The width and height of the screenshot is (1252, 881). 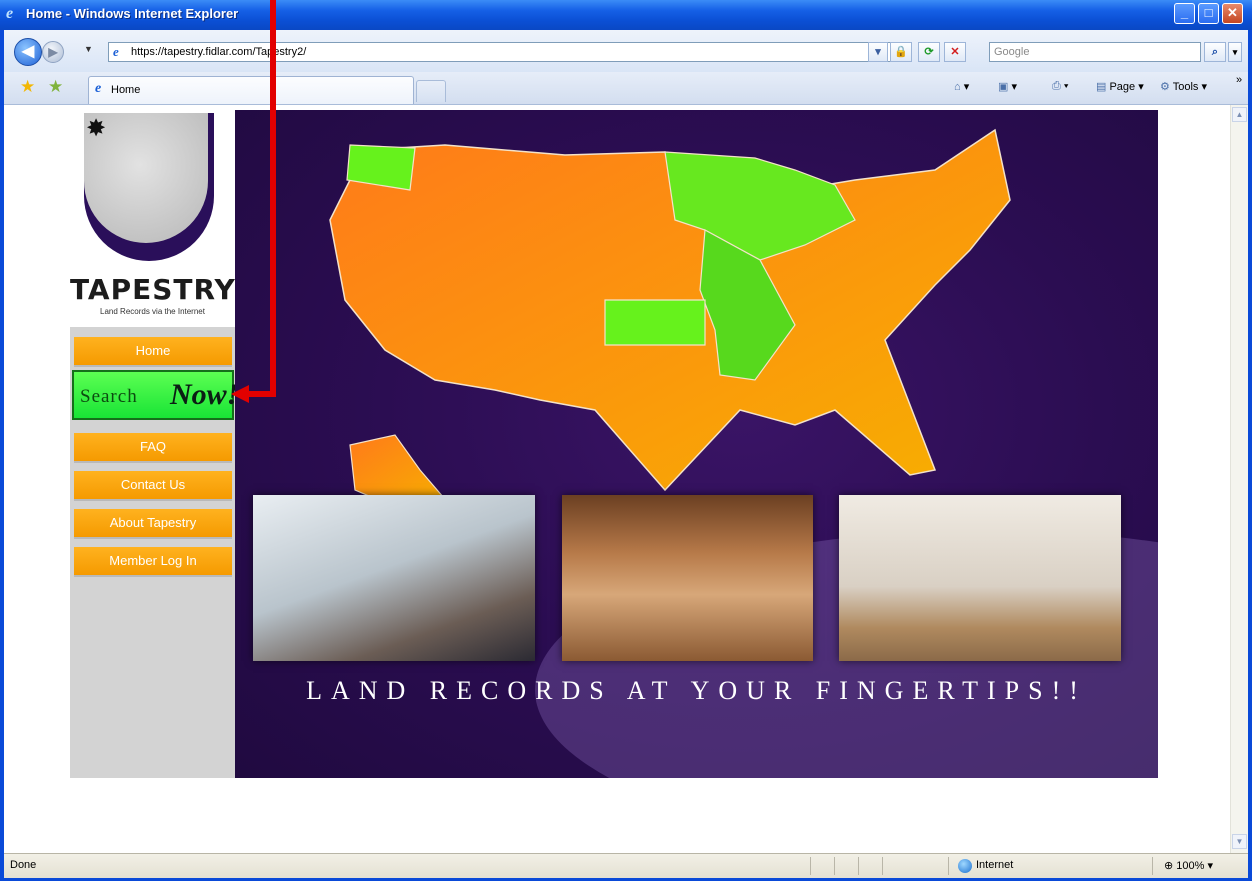 I want to click on security-lock-icon: 🔒, so click(x=901, y=52).